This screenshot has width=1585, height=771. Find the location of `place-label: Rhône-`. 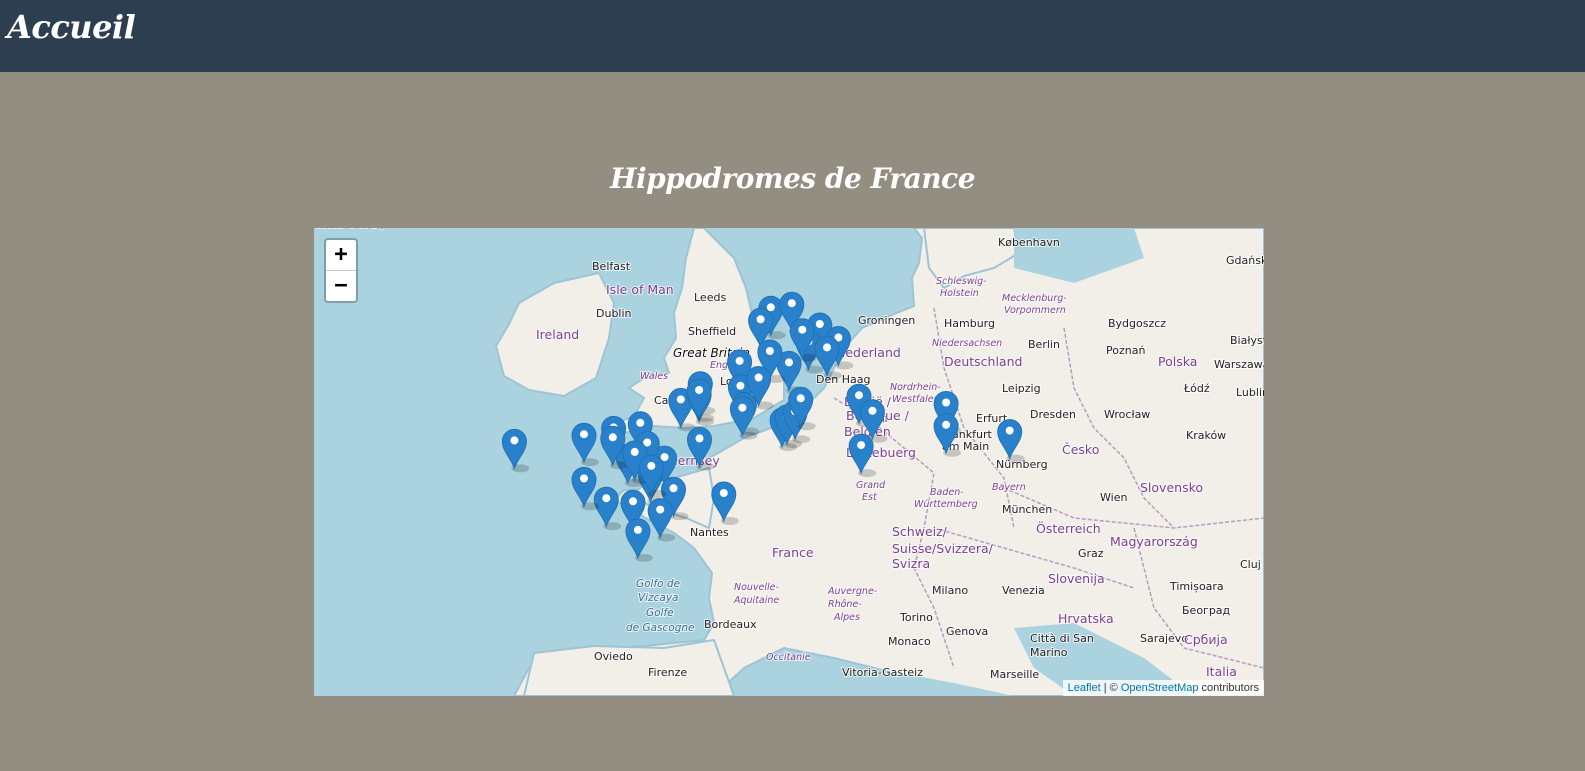

place-label: Rhône- is located at coordinates (845, 604).